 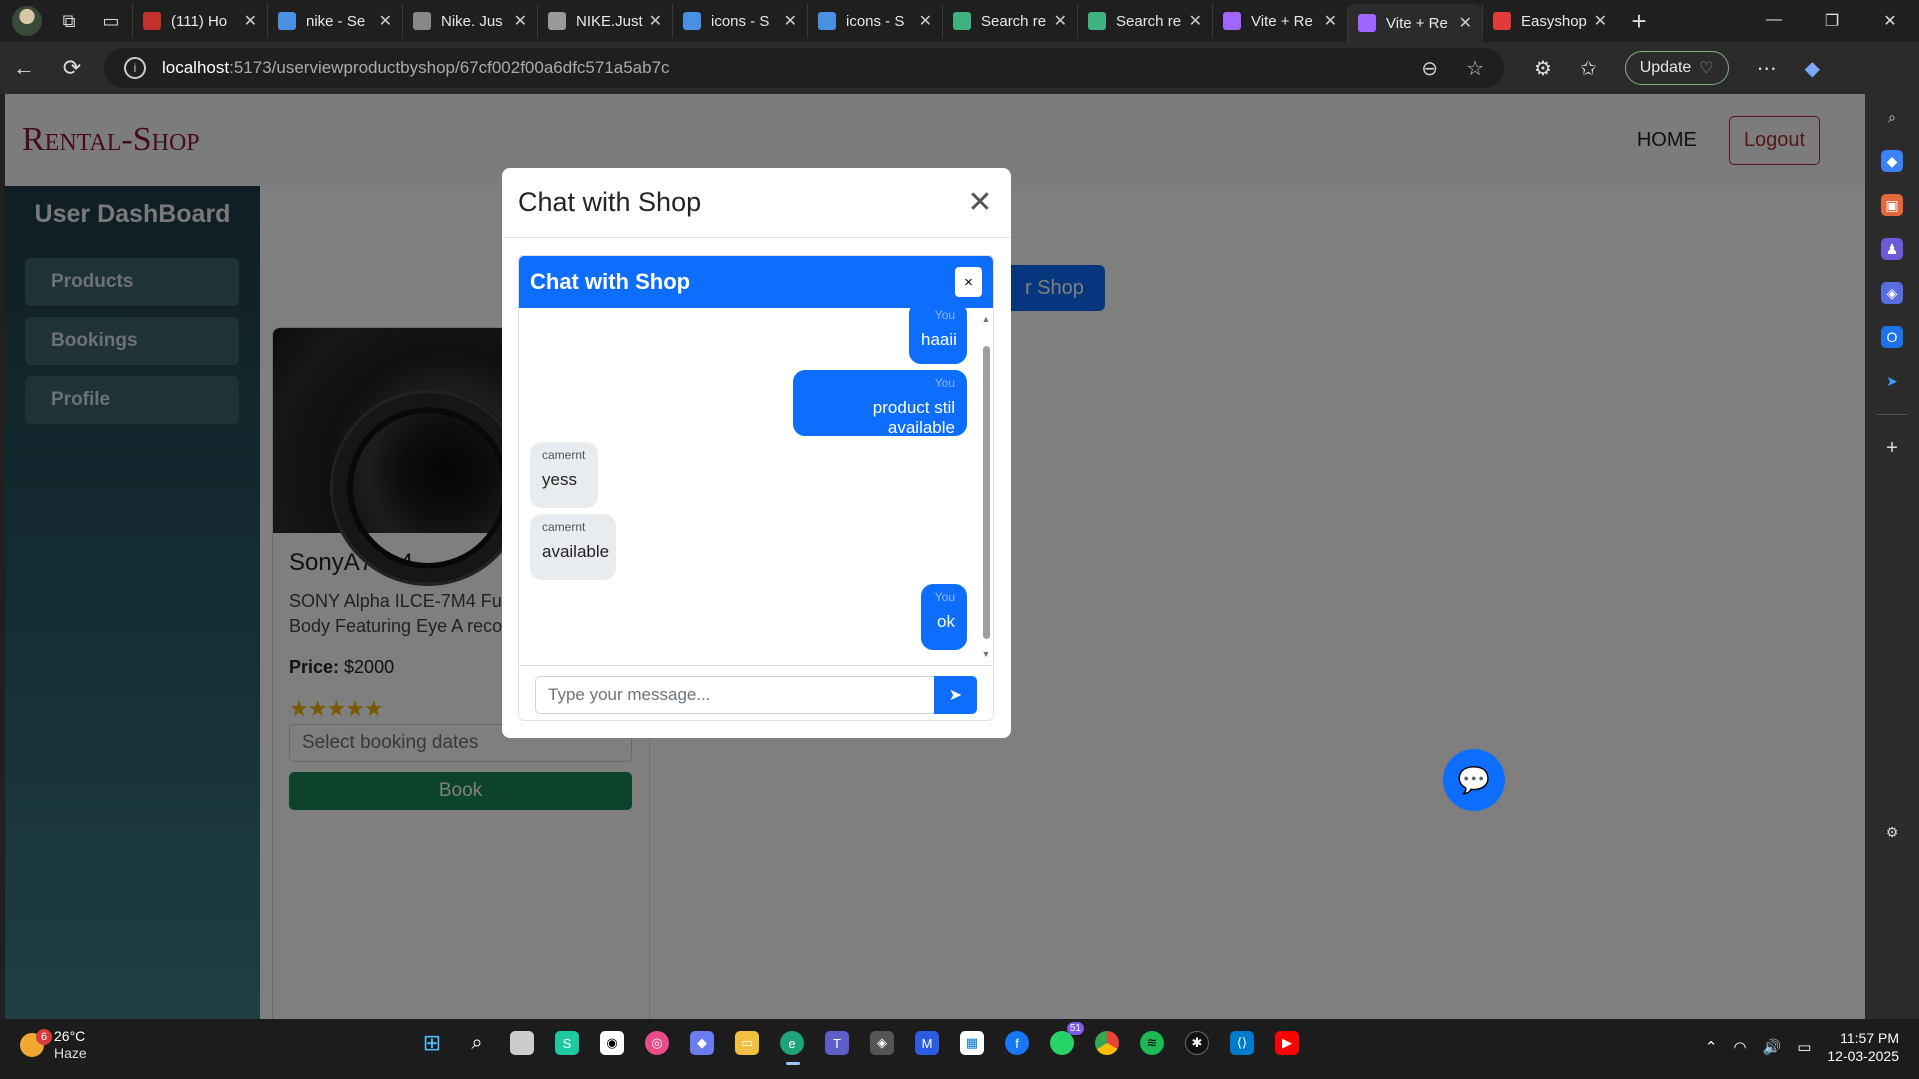 What do you see at coordinates (1097, 21) in the screenshot?
I see `vue-icon` at bounding box center [1097, 21].